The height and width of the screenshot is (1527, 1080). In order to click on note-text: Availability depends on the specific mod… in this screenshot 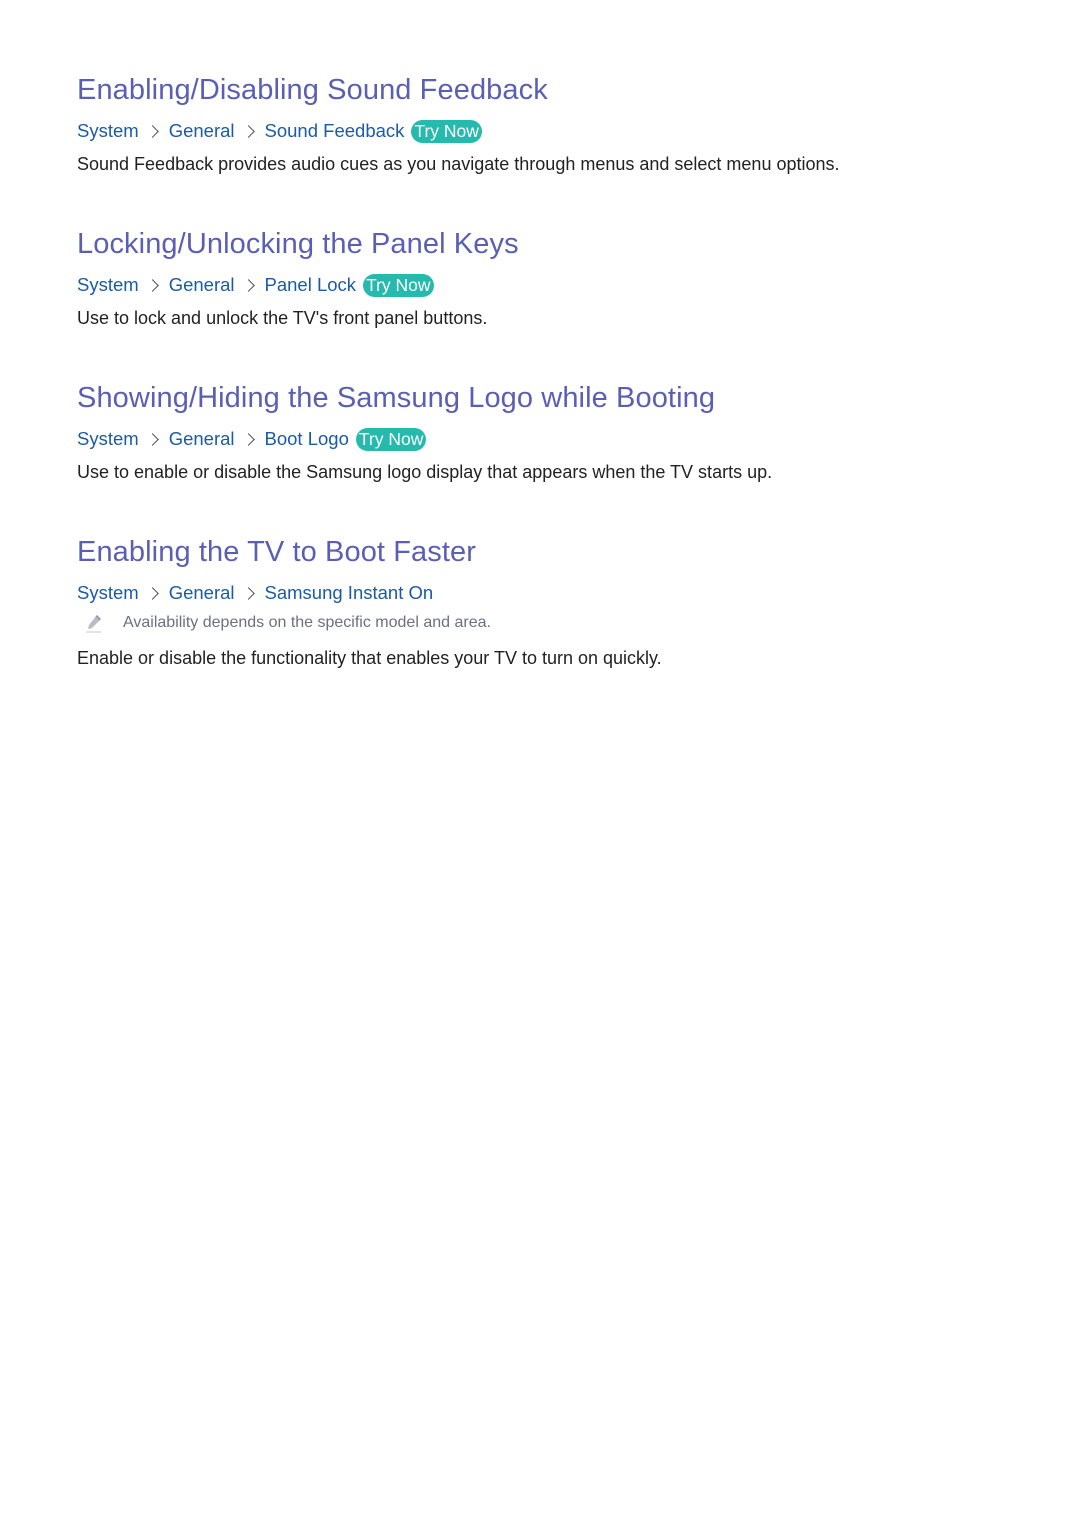, I will do `click(307, 622)`.